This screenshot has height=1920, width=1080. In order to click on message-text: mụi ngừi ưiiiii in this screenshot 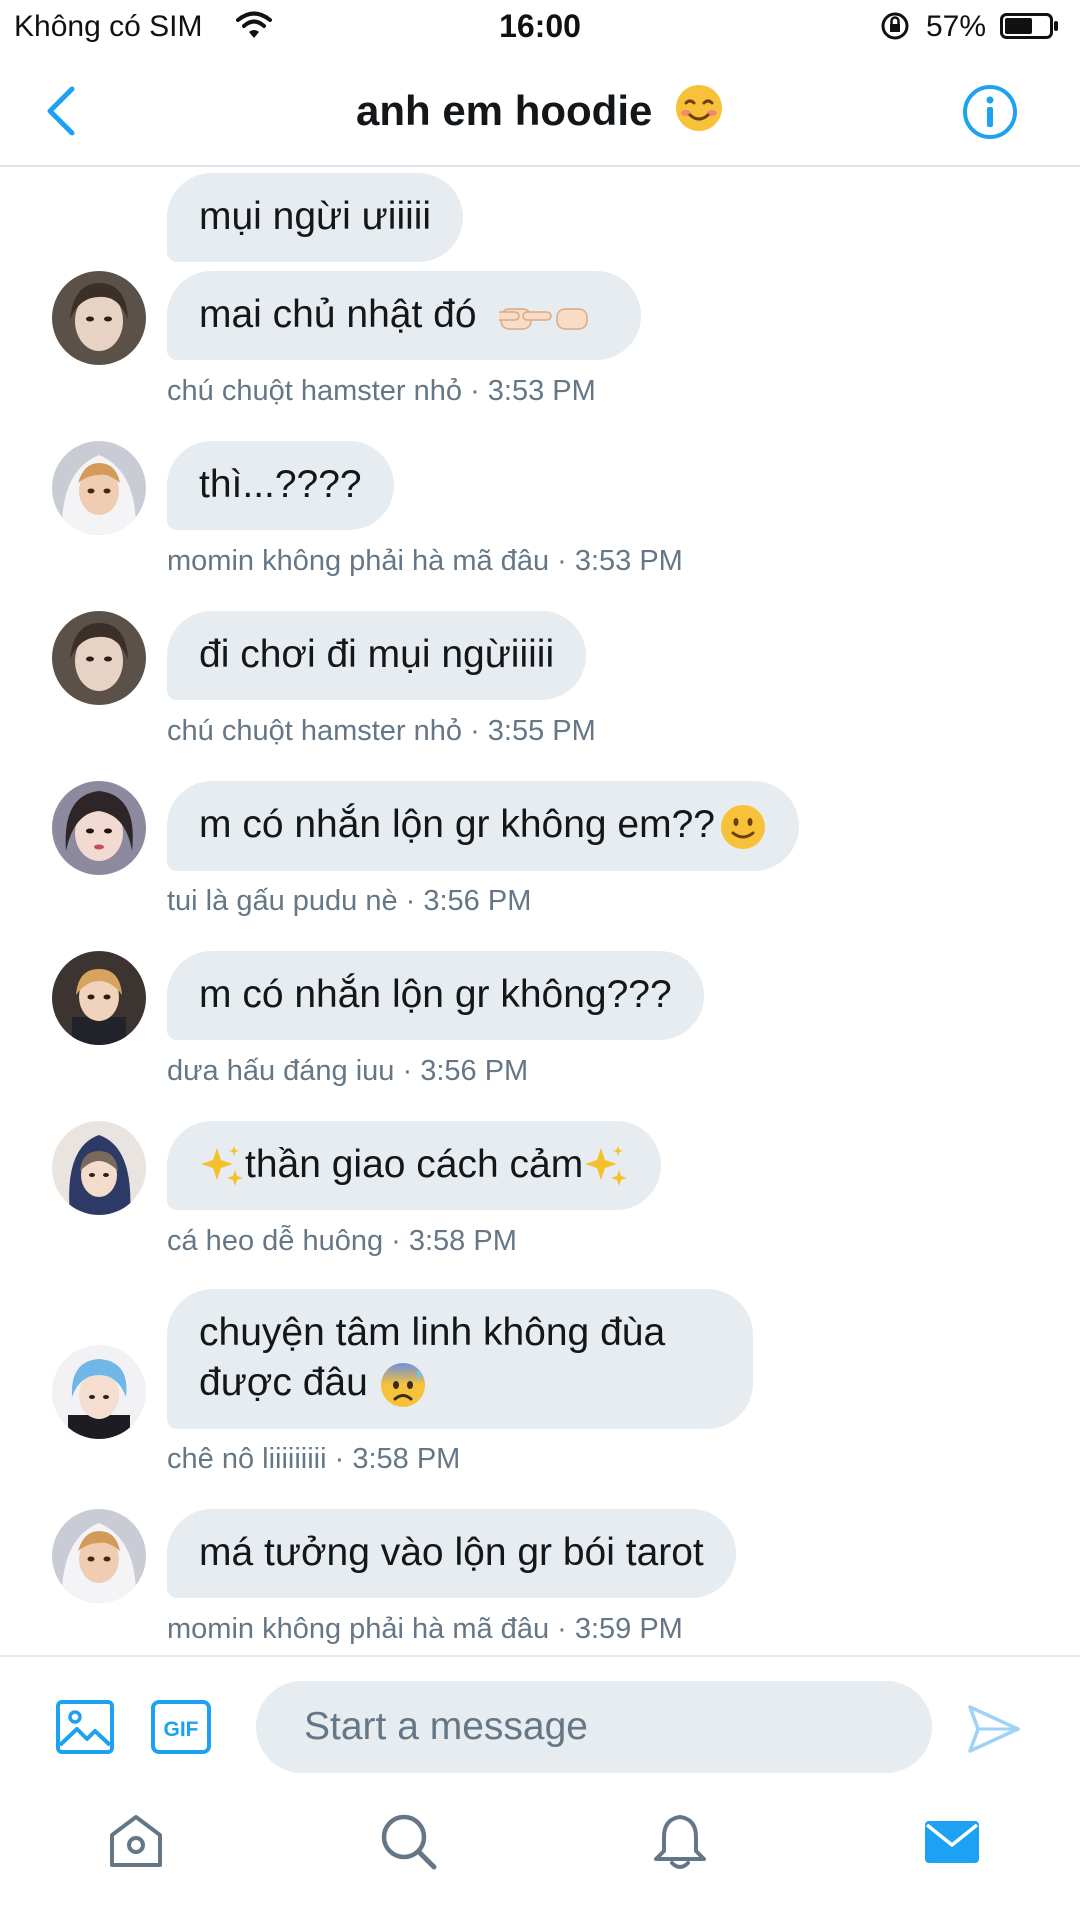, I will do `click(315, 216)`.